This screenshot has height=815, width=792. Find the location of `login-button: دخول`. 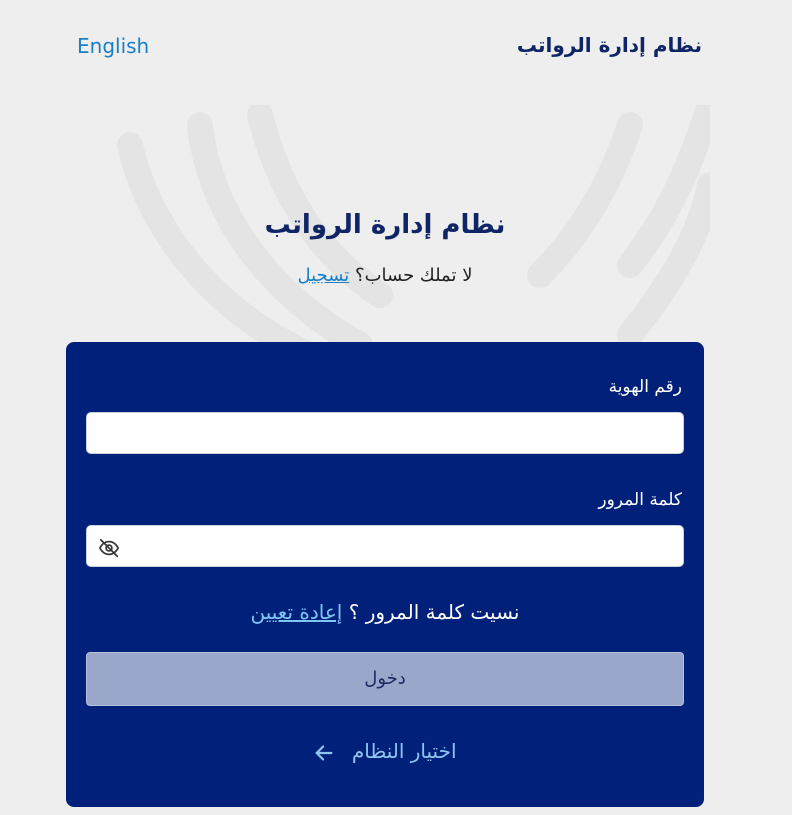

login-button: دخول is located at coordinates (385, 679).